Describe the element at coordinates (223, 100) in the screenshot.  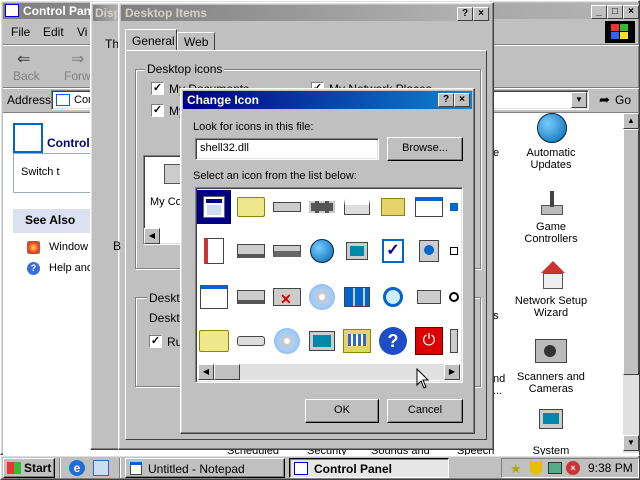
I see `change-icon-title: Change Icon` at that location.